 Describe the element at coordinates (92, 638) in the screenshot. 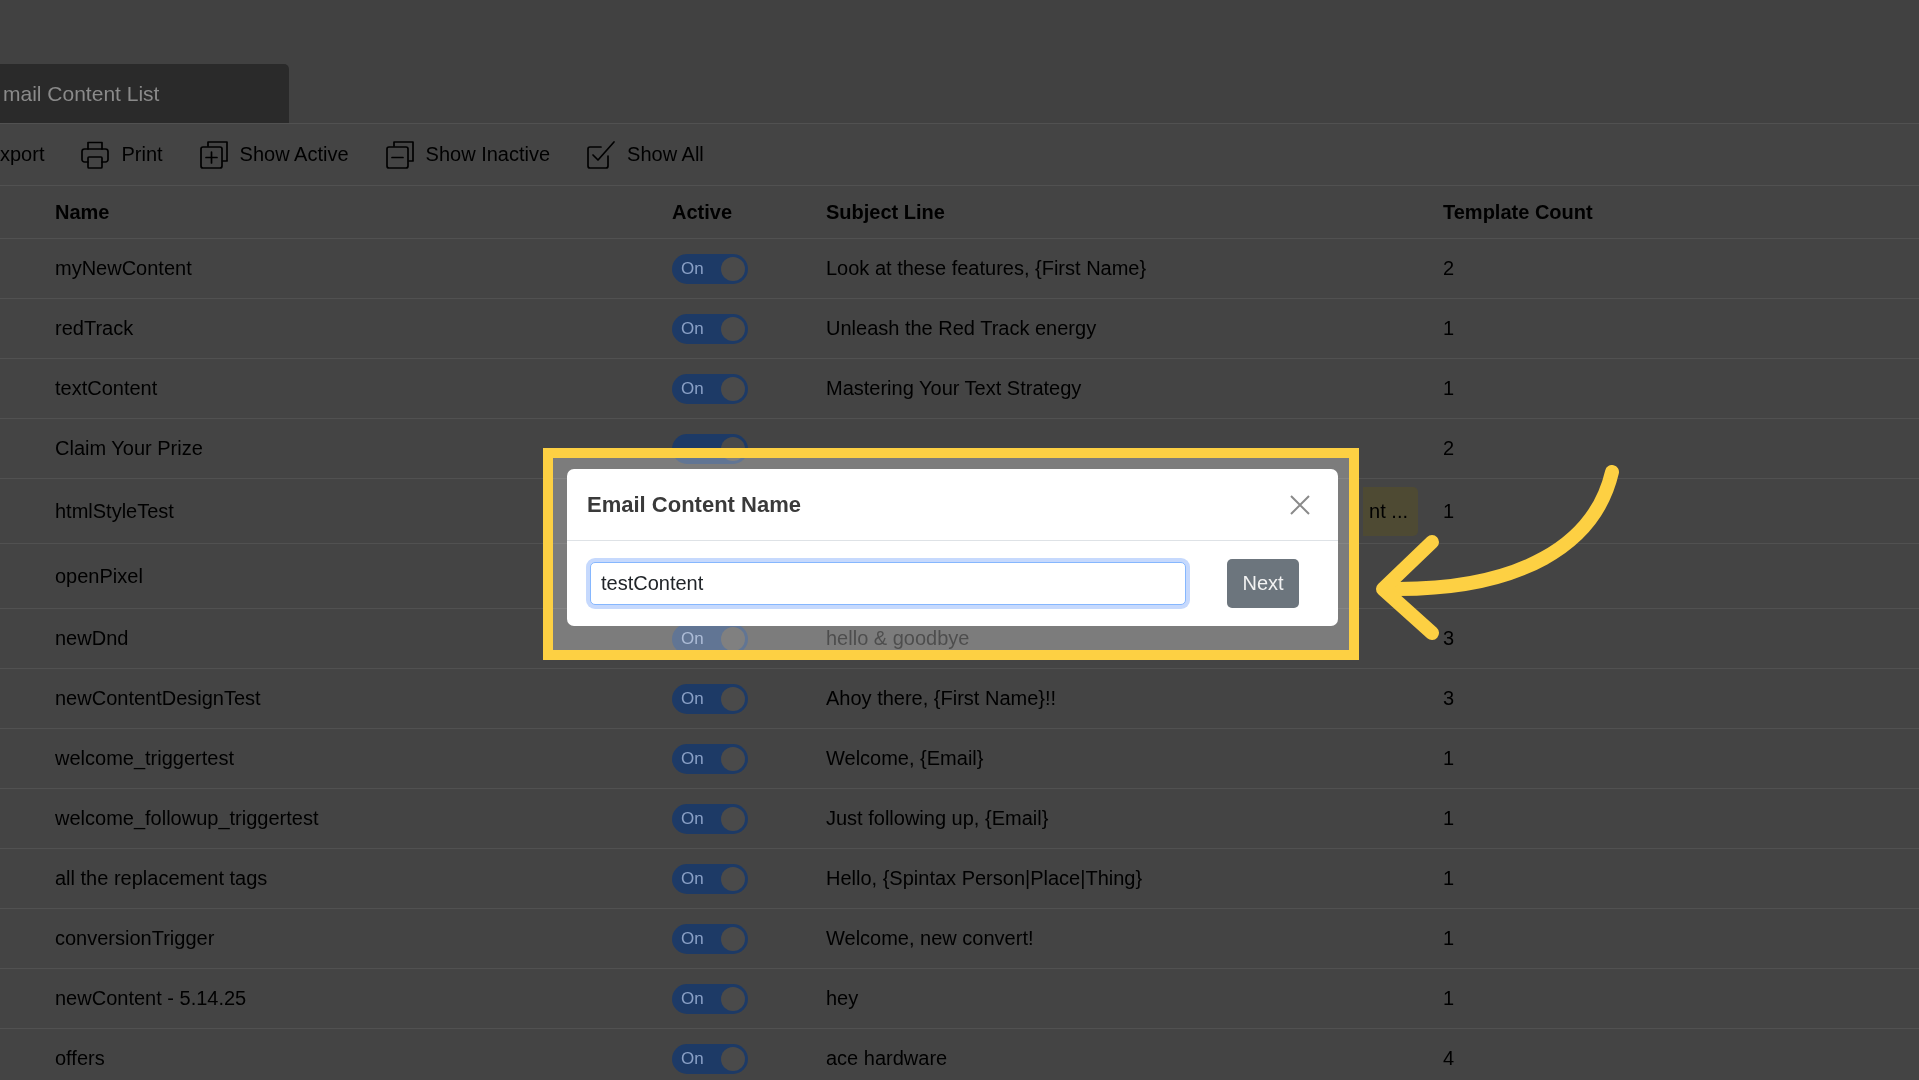

I see `content-name: newDnd` at that location.